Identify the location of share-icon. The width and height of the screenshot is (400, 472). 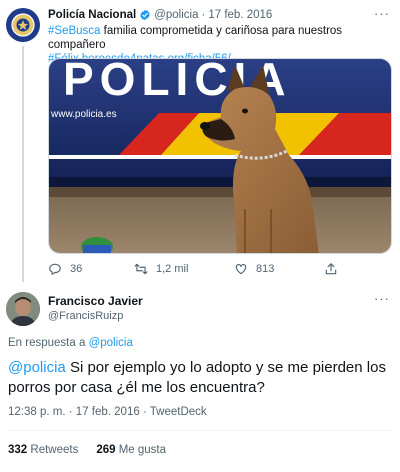
(331, 269).